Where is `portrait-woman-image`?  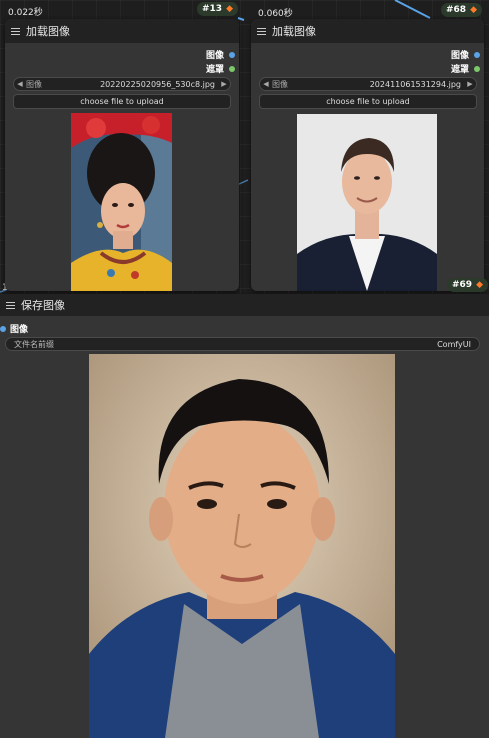 portrait-woman-image is located at coordinates (121, 202).